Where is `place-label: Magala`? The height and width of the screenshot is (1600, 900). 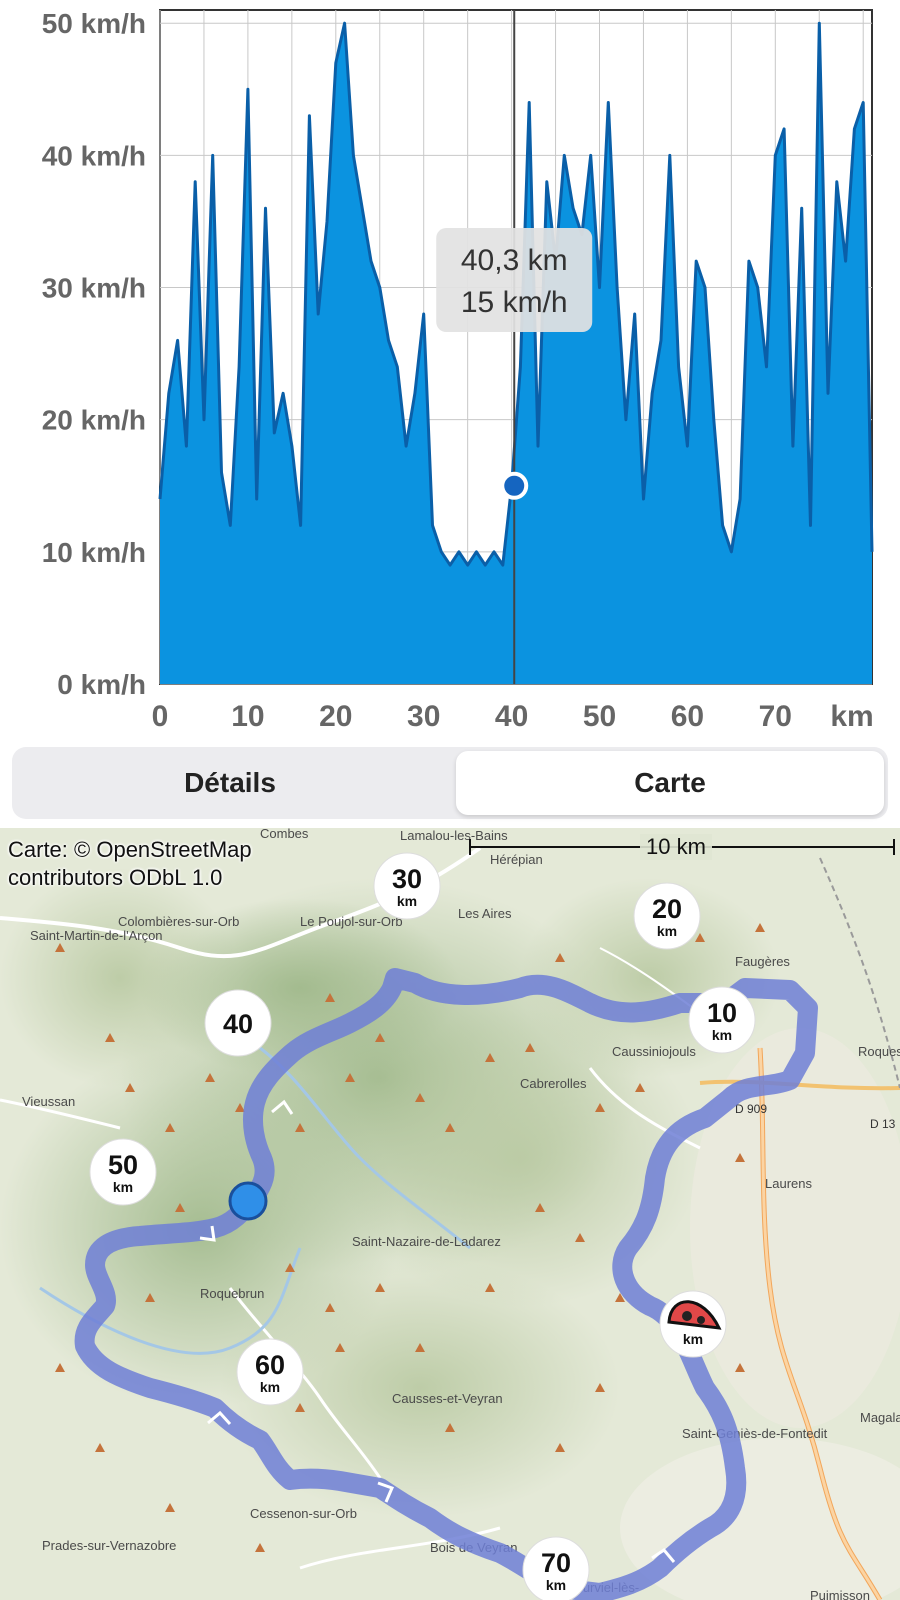
place-label: Magala is located at coordinates (880, 1417).